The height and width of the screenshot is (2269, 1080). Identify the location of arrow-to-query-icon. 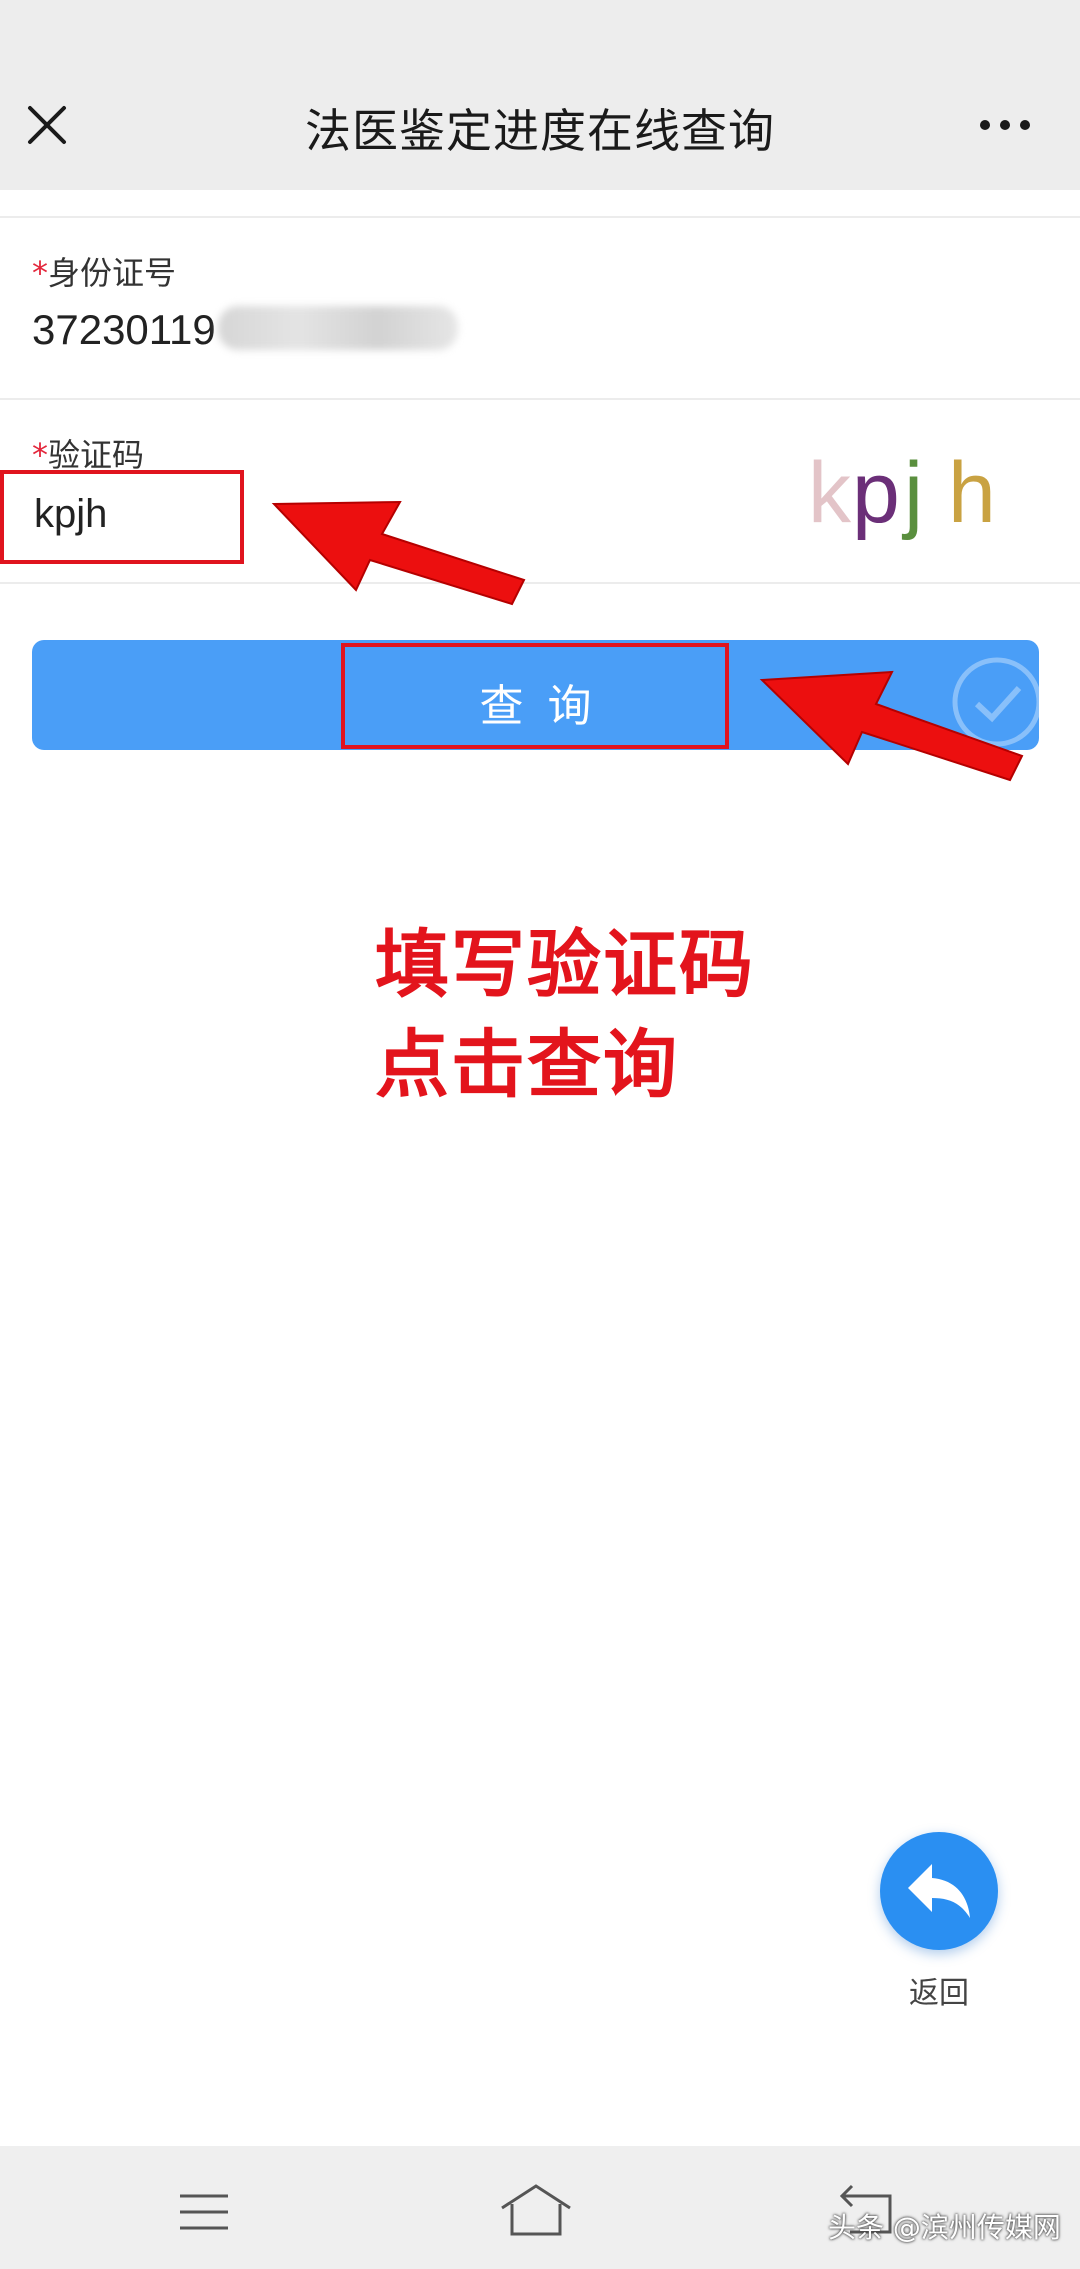
(891, 726).